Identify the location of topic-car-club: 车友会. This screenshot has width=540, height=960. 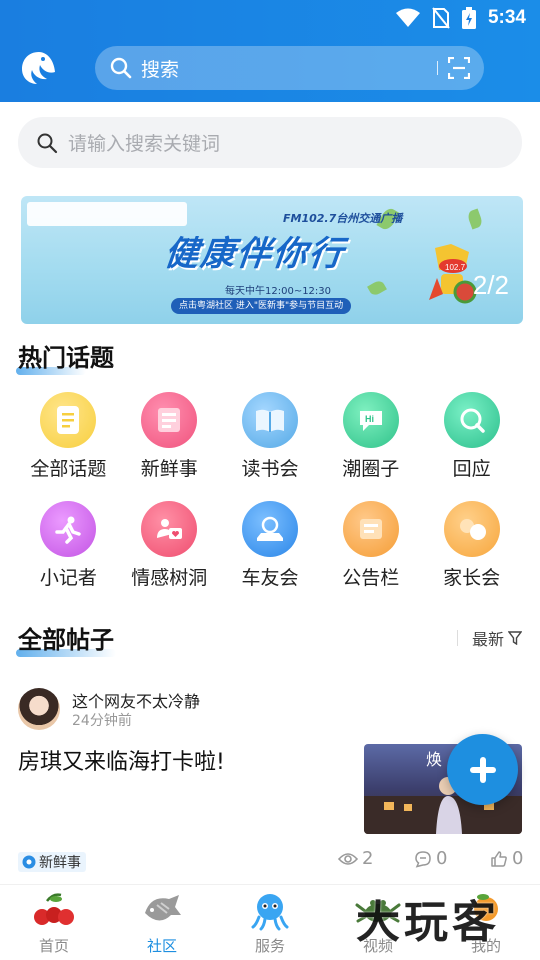
(270, 545).